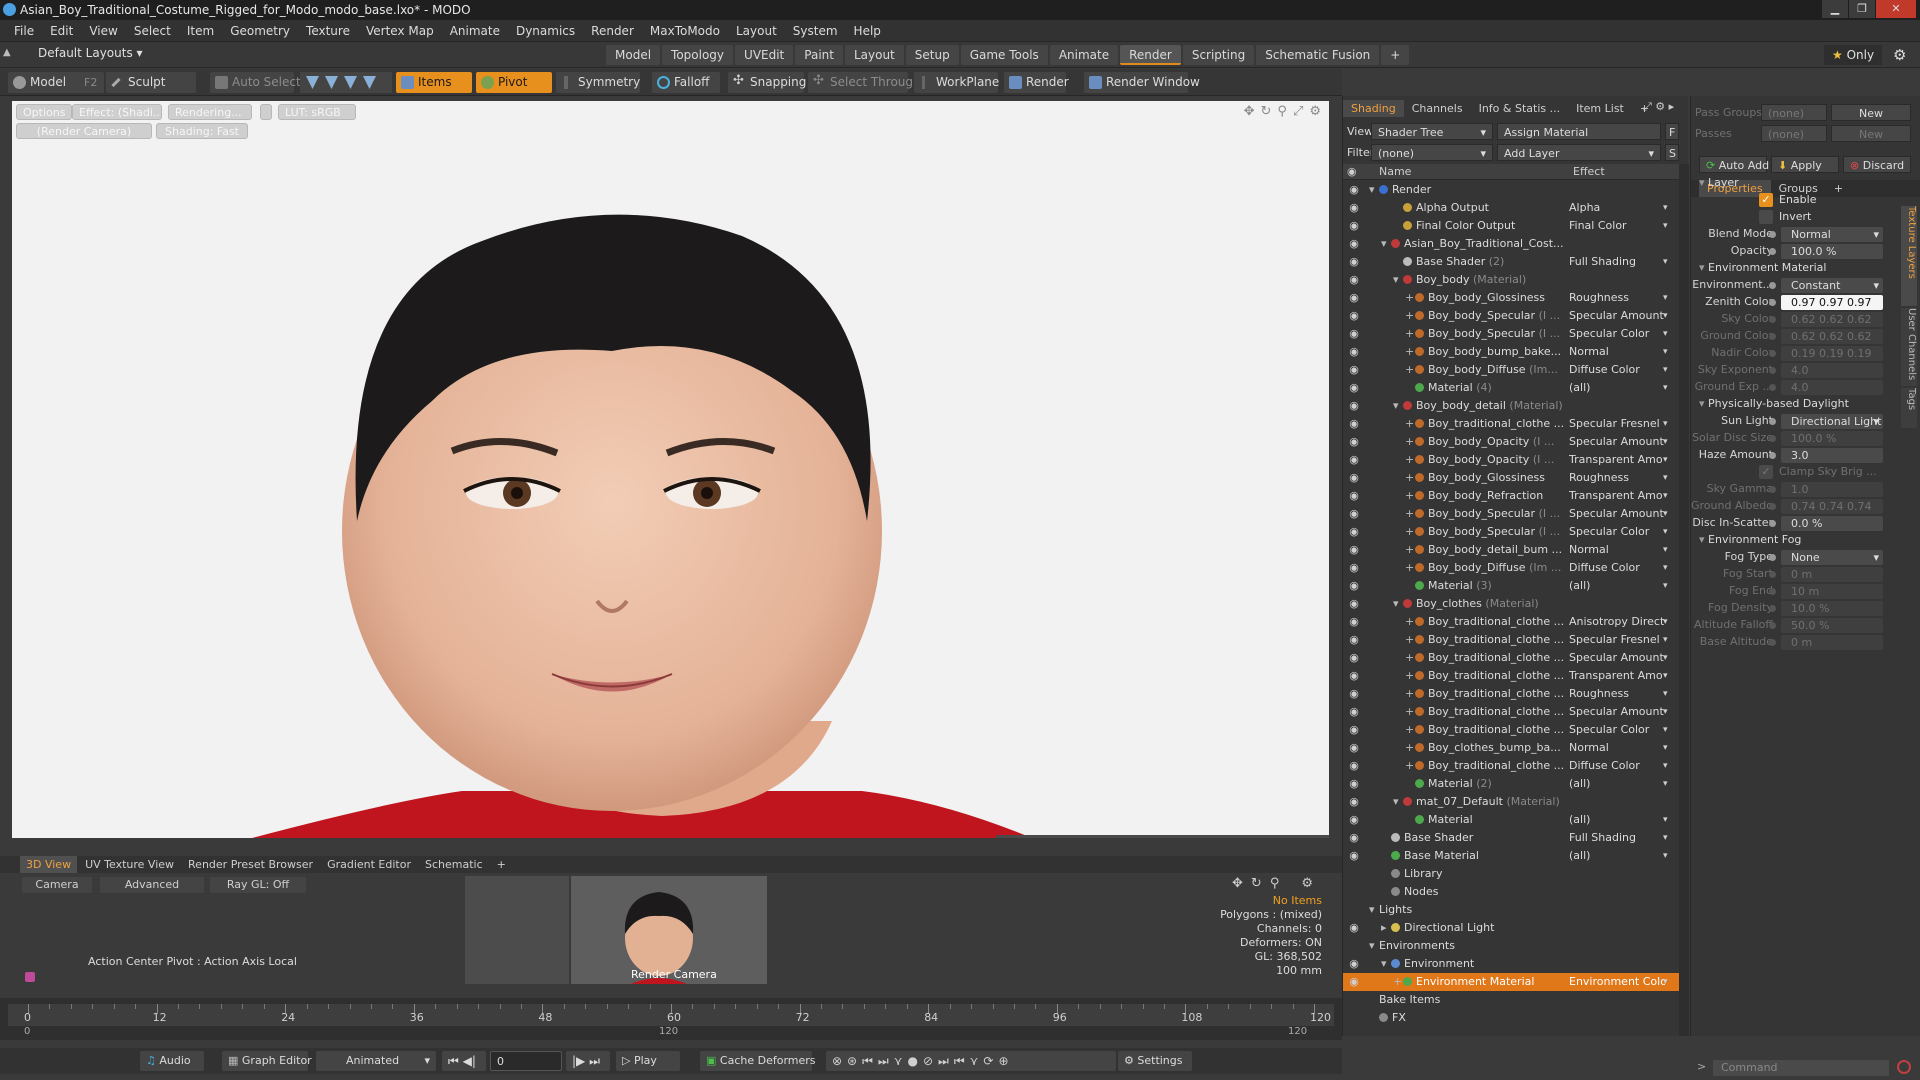  Describe the element at coordinates (1832, 336) in the screenshot. I see `ground-field: 0.62 0.62 0.62` at that location.